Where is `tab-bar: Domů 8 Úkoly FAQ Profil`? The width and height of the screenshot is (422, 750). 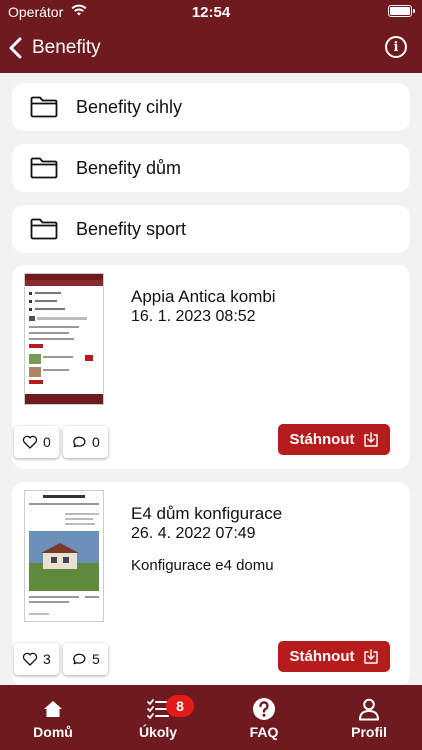 tab-bar: Domů 8 Úkoly FAQ Profil is located at coordinates (211, 717).